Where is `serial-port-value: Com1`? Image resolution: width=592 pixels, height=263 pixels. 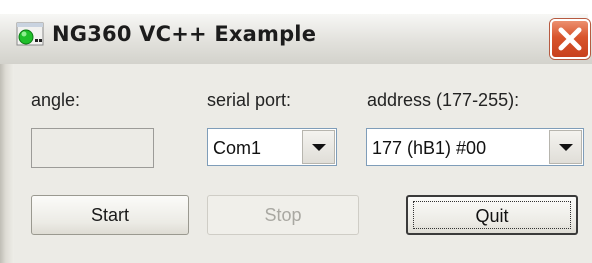 serial-port-value: Com1 is located at coordinates (237, 148).